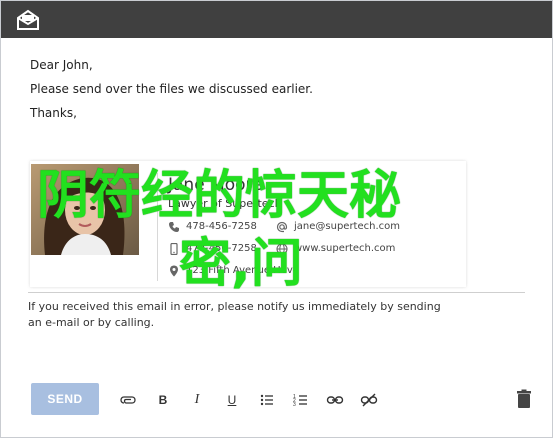  I want to click on send-button: SEND, so click(65, 399).